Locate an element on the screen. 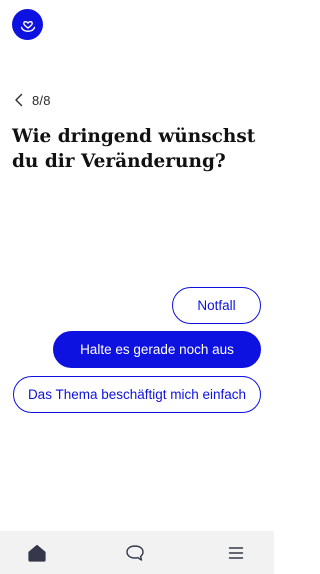 The image size is (320, 574). answer-option-halte-es-aus: Halte es gerade noch aus is located at coordinates (157, 349).